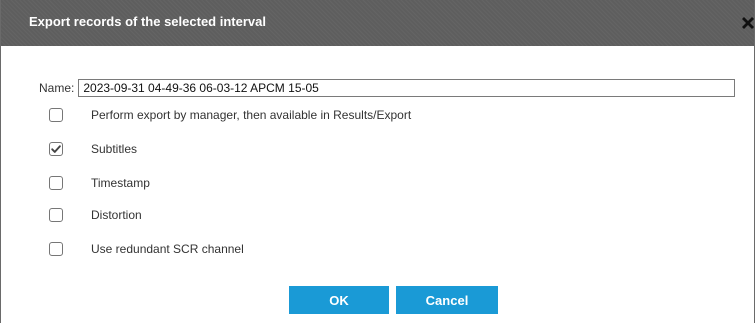 The width and height of the screenshot is (755, 323). I want to click on option-timestamp: Timestamp, so click(99, 183).